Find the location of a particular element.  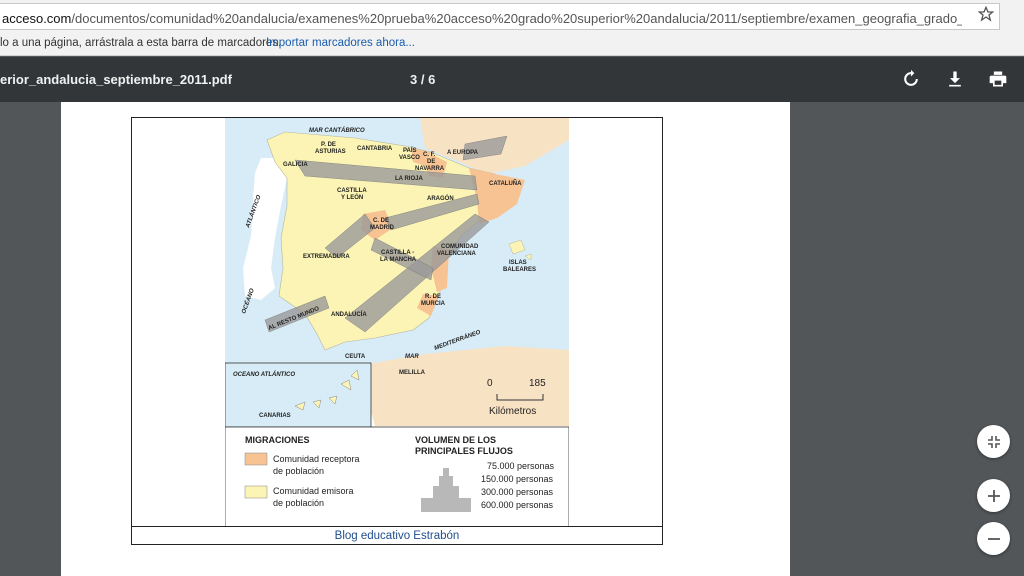

label-asturias-1: P. DE is located at coordinates (328, 145).